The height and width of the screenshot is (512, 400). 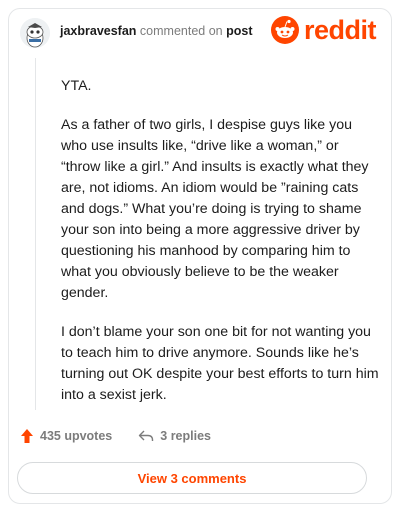 I want to click on reply-count: 3 replies, so click(x=185, y=436).